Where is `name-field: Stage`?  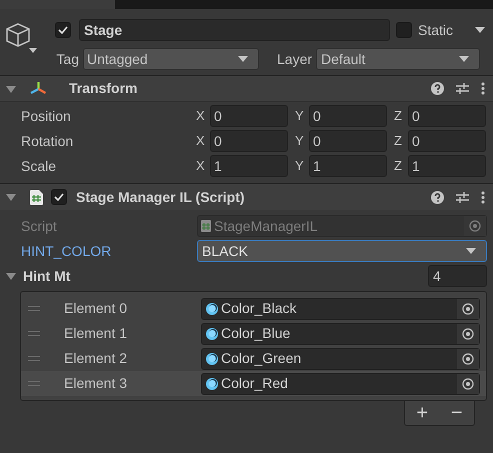
name-field: Stage is located at coordinates (234, 30).